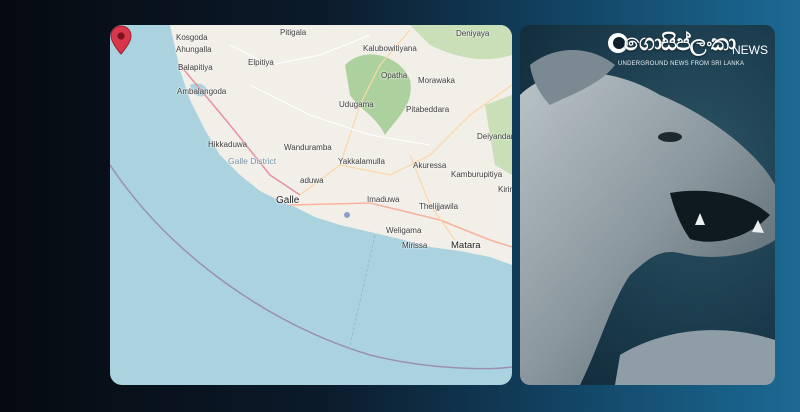 The width and height of the screenshot is (800, 412). What do you see at coordinates (356, 104) in the screenshot?
I see `place-label: Udugama` at bounding box center [356, 104].